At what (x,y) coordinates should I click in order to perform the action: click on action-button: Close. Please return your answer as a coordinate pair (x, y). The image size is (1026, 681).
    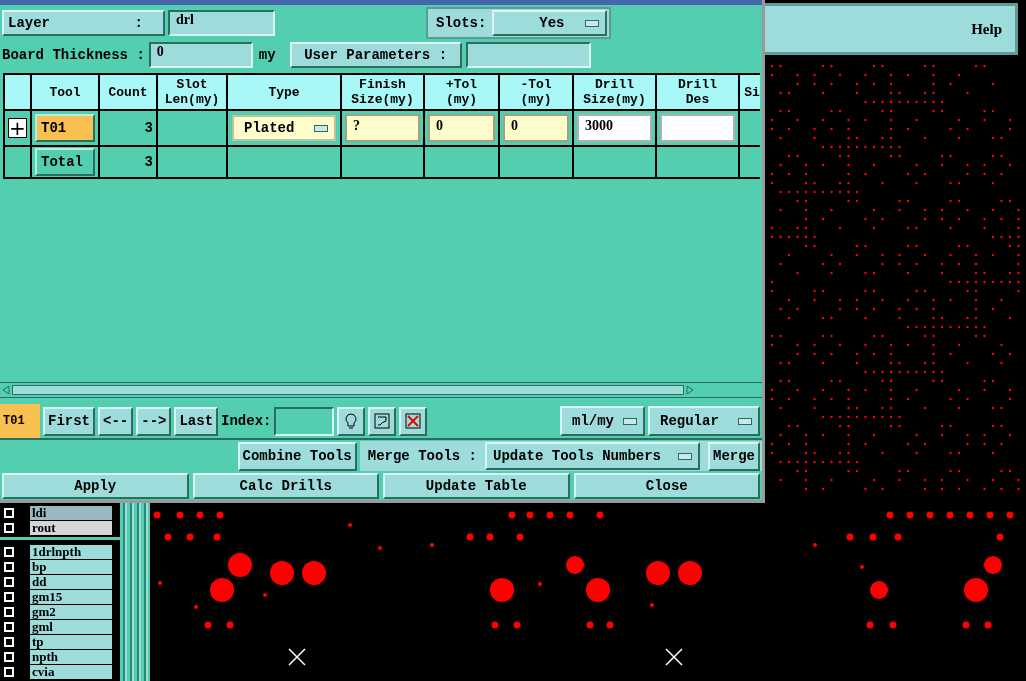
    Looking at the image, I should click on (666, 486).